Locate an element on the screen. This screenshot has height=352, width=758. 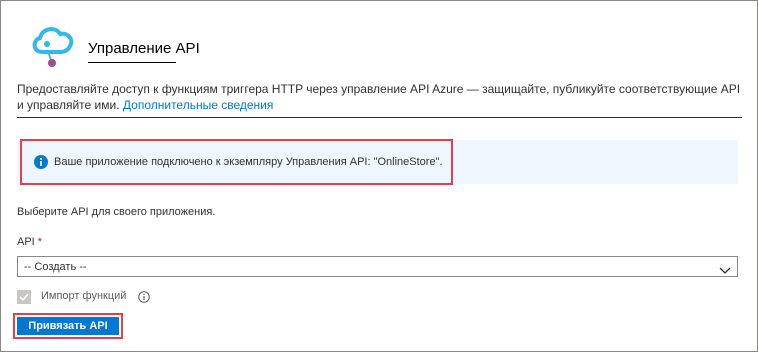
divider is located at coordinates (379, 117).